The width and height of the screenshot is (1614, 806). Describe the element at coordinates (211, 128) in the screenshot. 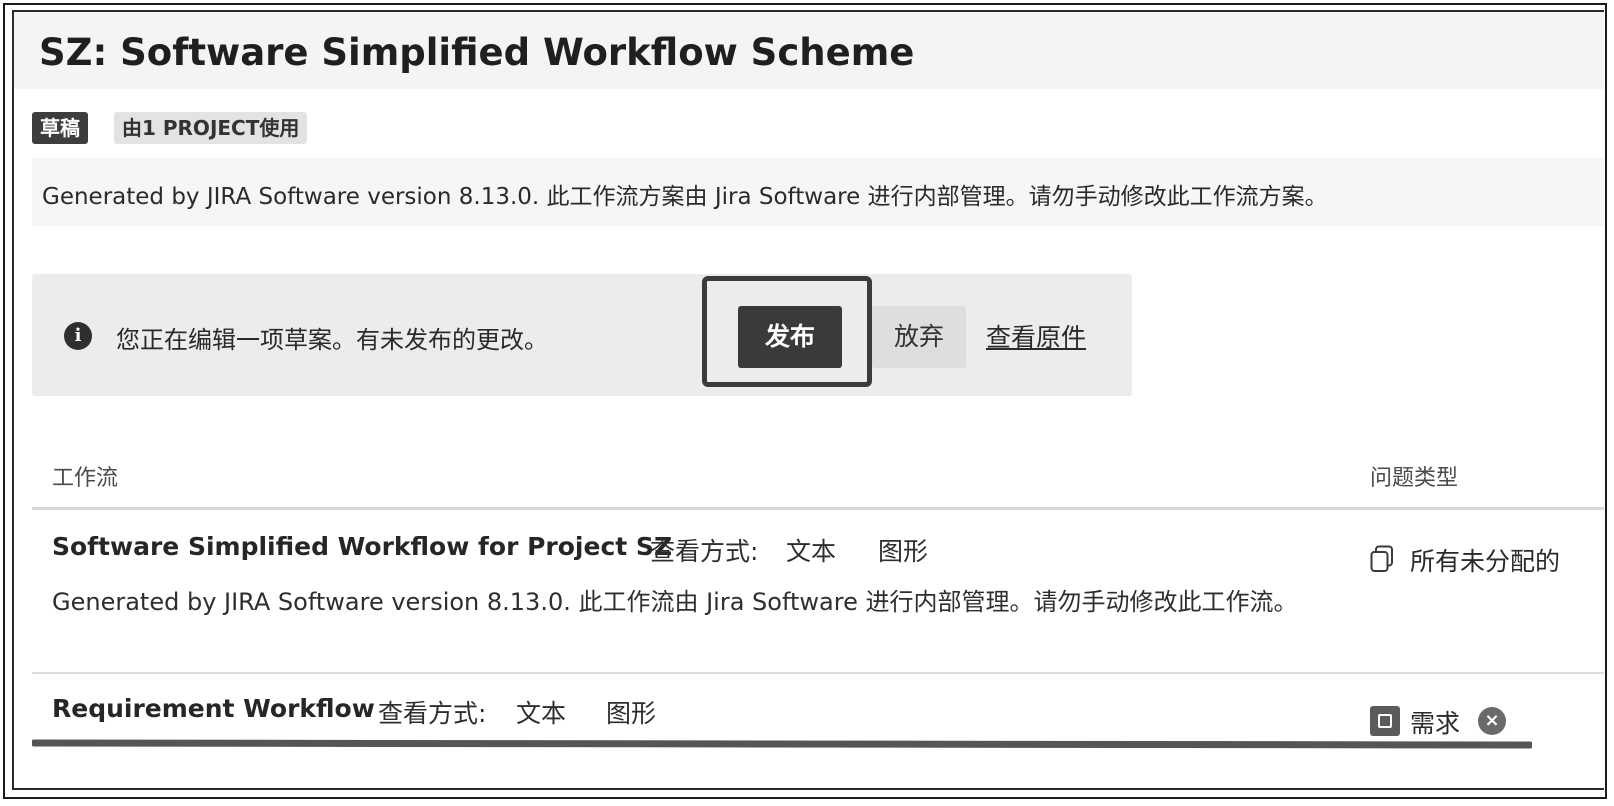

I see `project-usage-badge: 由1 PROJECT使用` at that location.